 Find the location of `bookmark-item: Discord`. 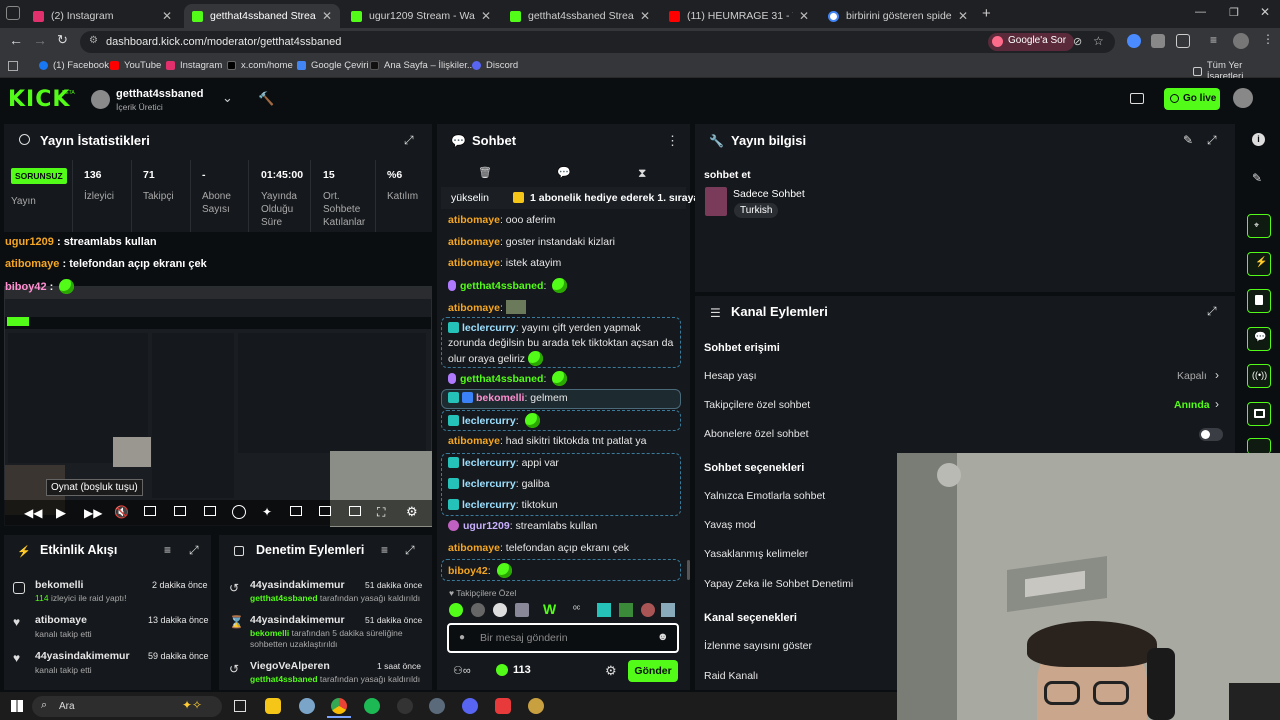

bookmark-item: Discord is located at coordinates (495, 65).